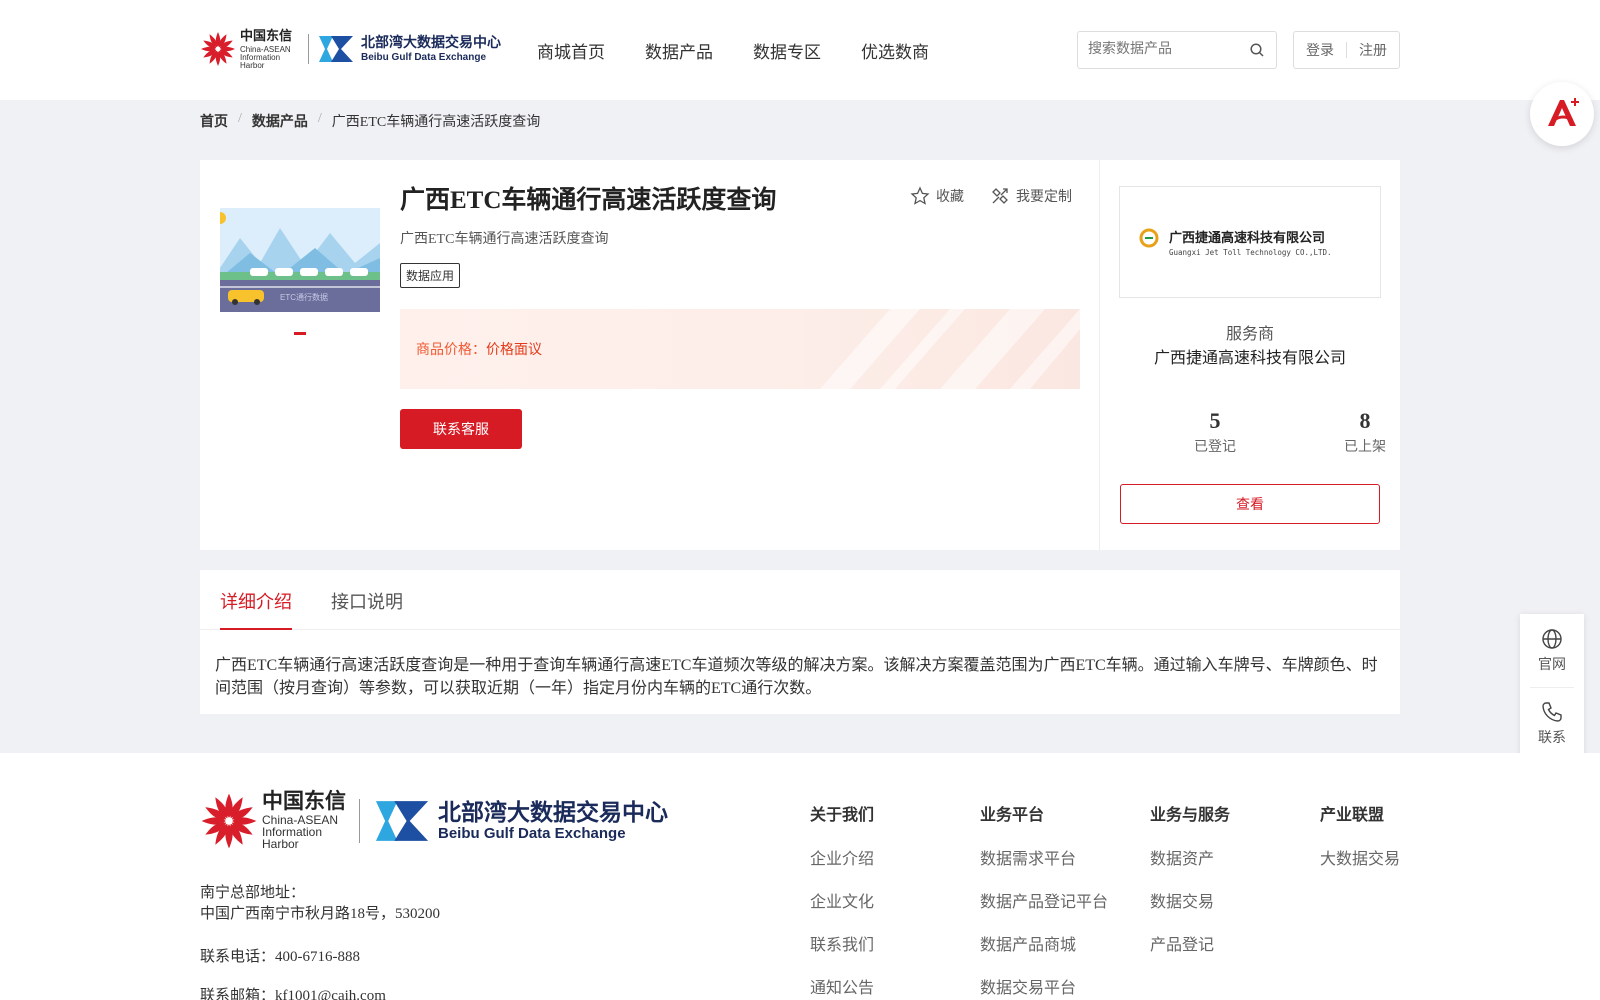 The width and height of the screenshot is (1600, 1000). Describe the element at coordinates (1190, 857) in the screenshot. I see `footer-link: 数据资产` at that location.